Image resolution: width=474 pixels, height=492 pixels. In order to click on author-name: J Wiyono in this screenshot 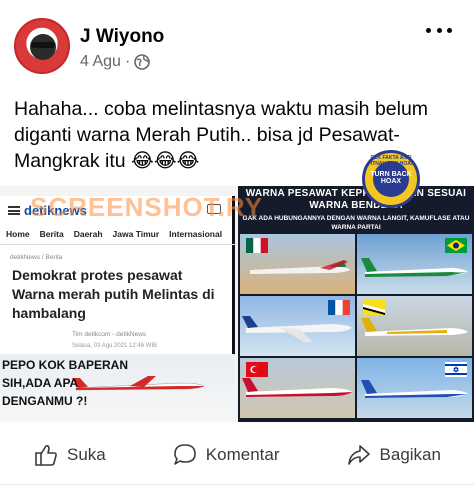, I will do `click(122, 37)`.